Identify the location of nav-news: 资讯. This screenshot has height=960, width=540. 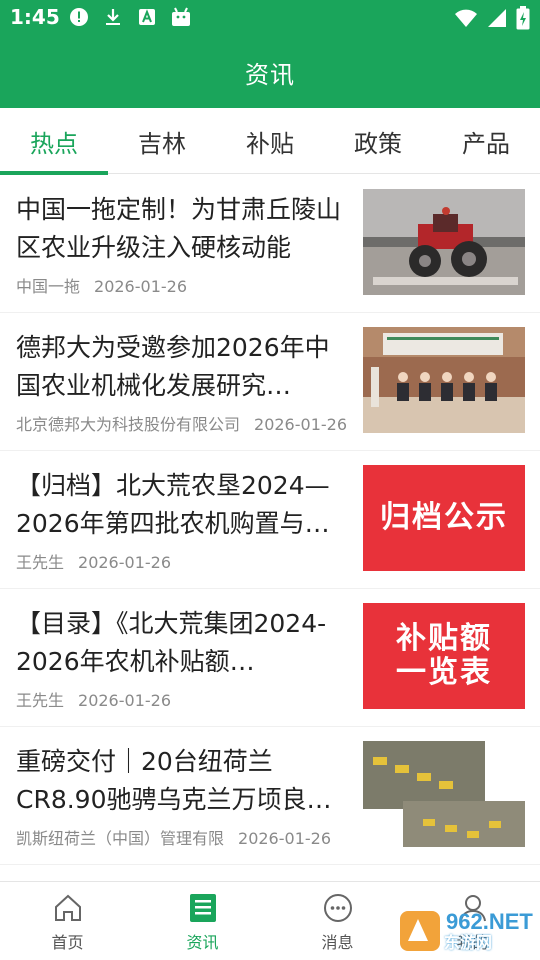
(202, 921).